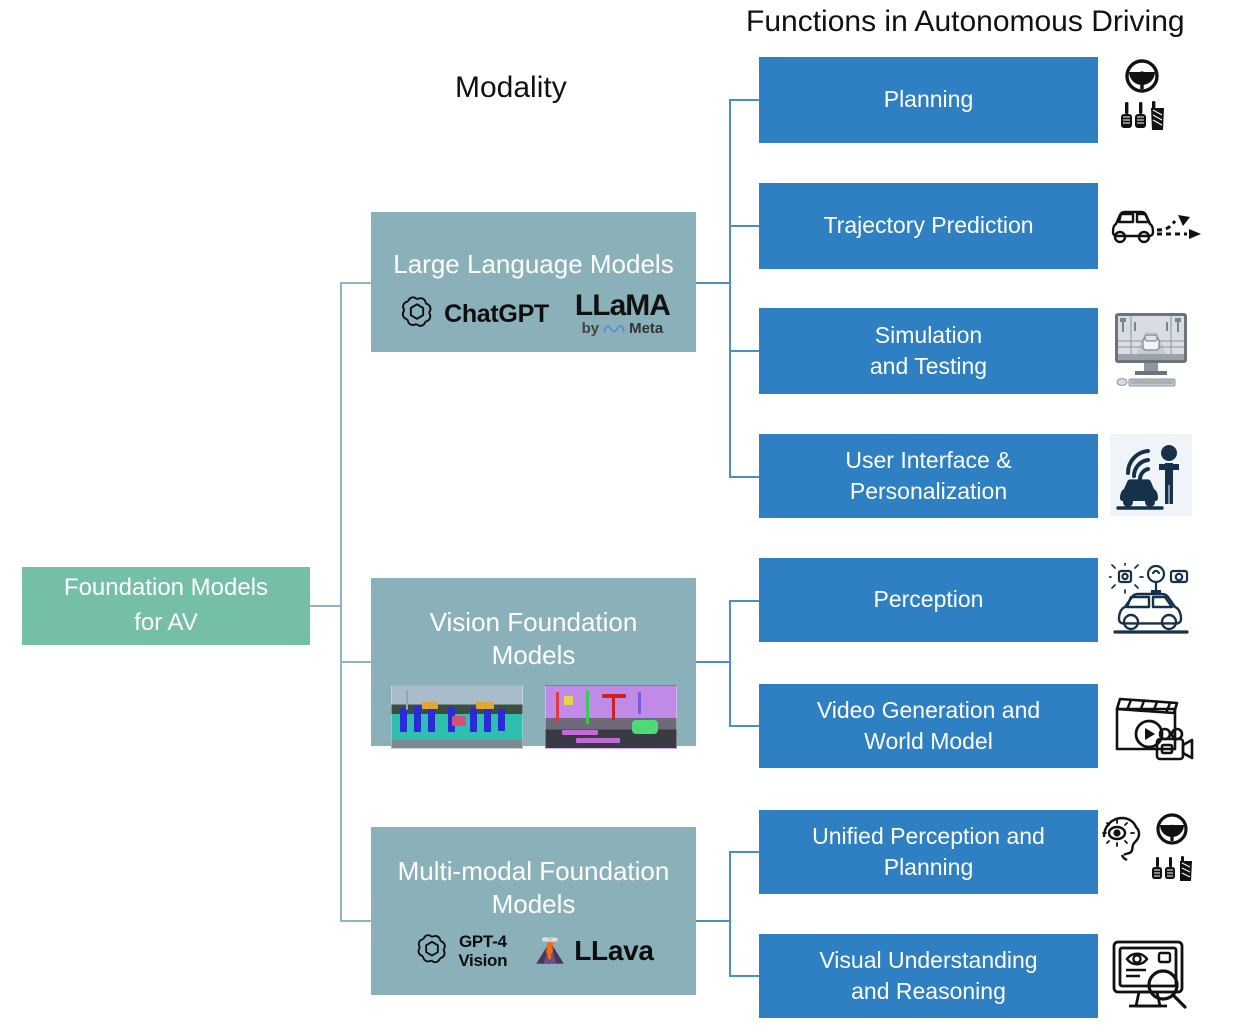 The width and height of the screenshot is (1236, 1035). I want to click on connector-llm-to-ui, so click(744, 477).